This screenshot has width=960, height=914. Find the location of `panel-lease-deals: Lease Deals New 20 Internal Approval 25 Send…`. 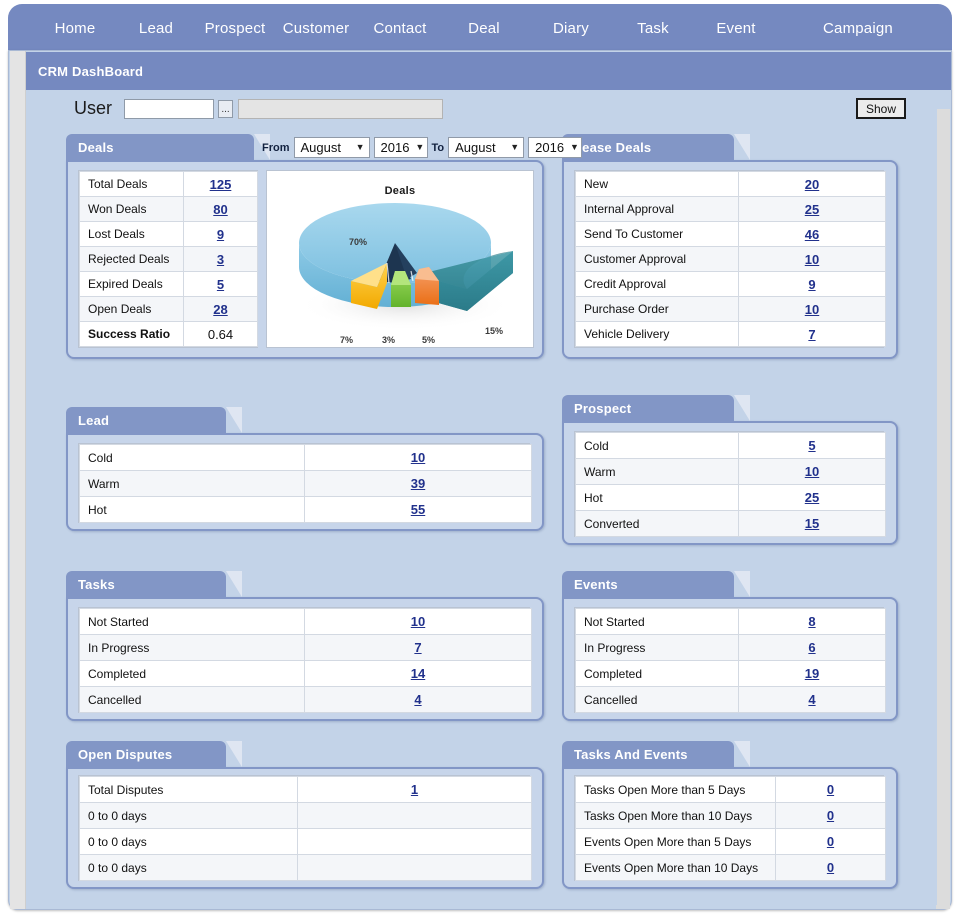

panel-lease-deals: Lease Deals New 20 Internal Approval 25 Send… is located at coordinates (730, 246).